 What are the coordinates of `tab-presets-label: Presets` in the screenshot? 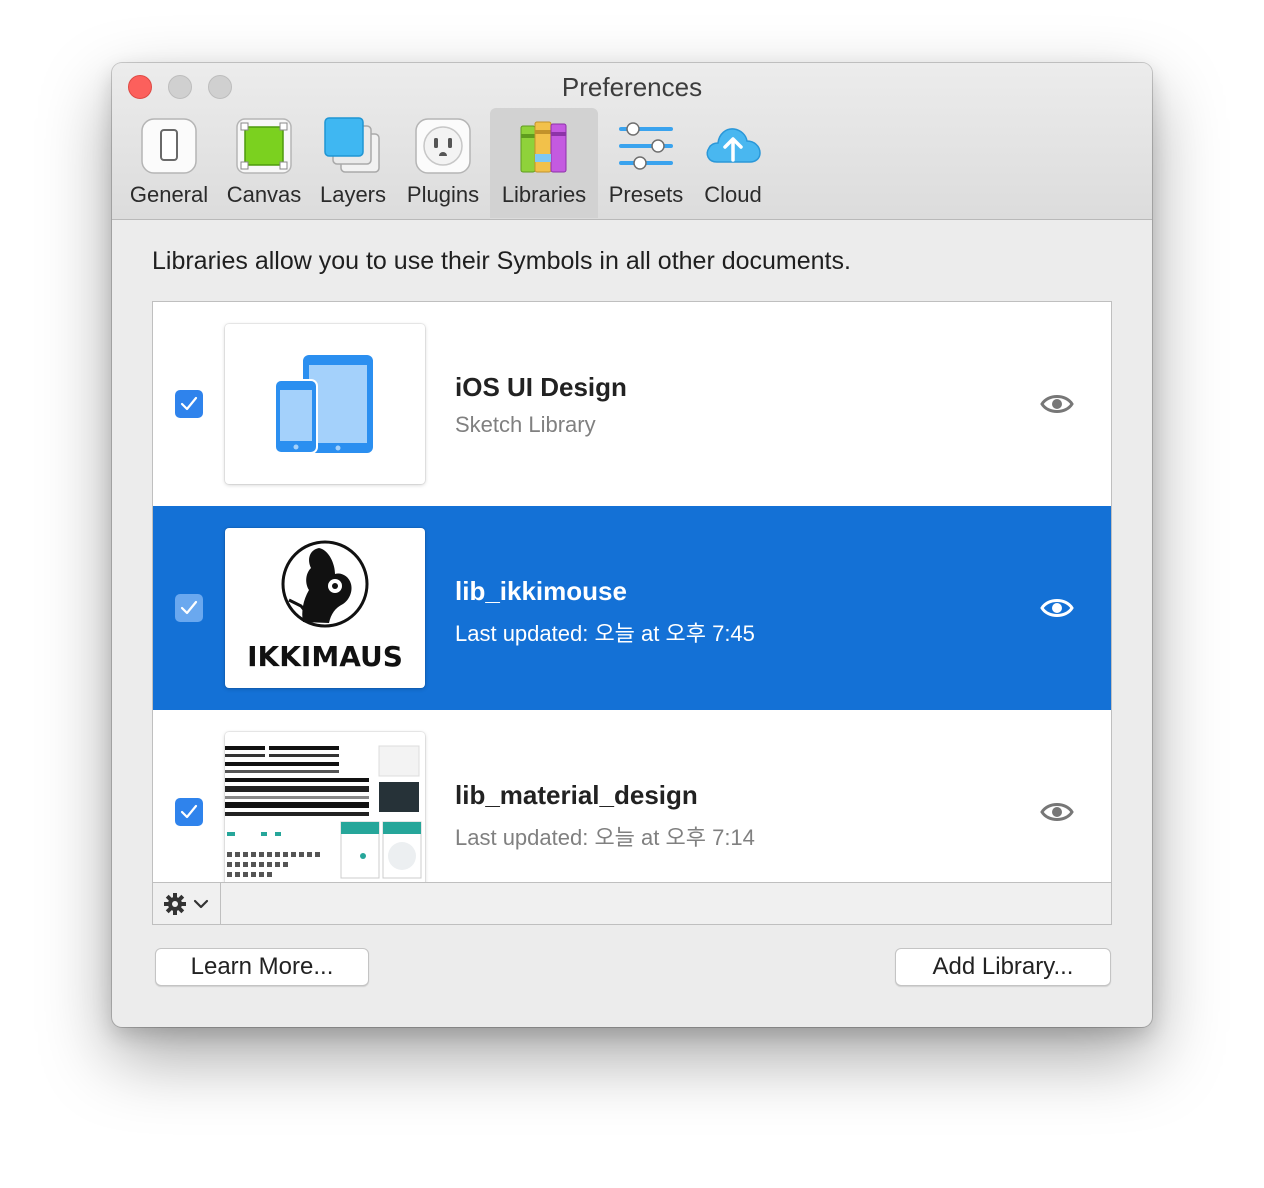 It's located at (646, 194).